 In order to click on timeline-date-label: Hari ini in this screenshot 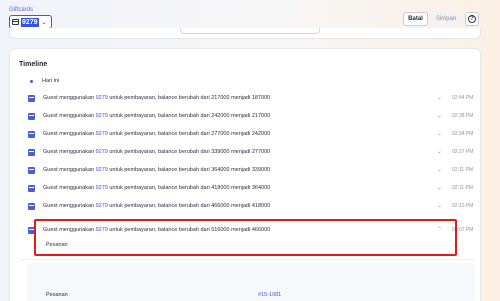, I will do `click(51, 81)`.